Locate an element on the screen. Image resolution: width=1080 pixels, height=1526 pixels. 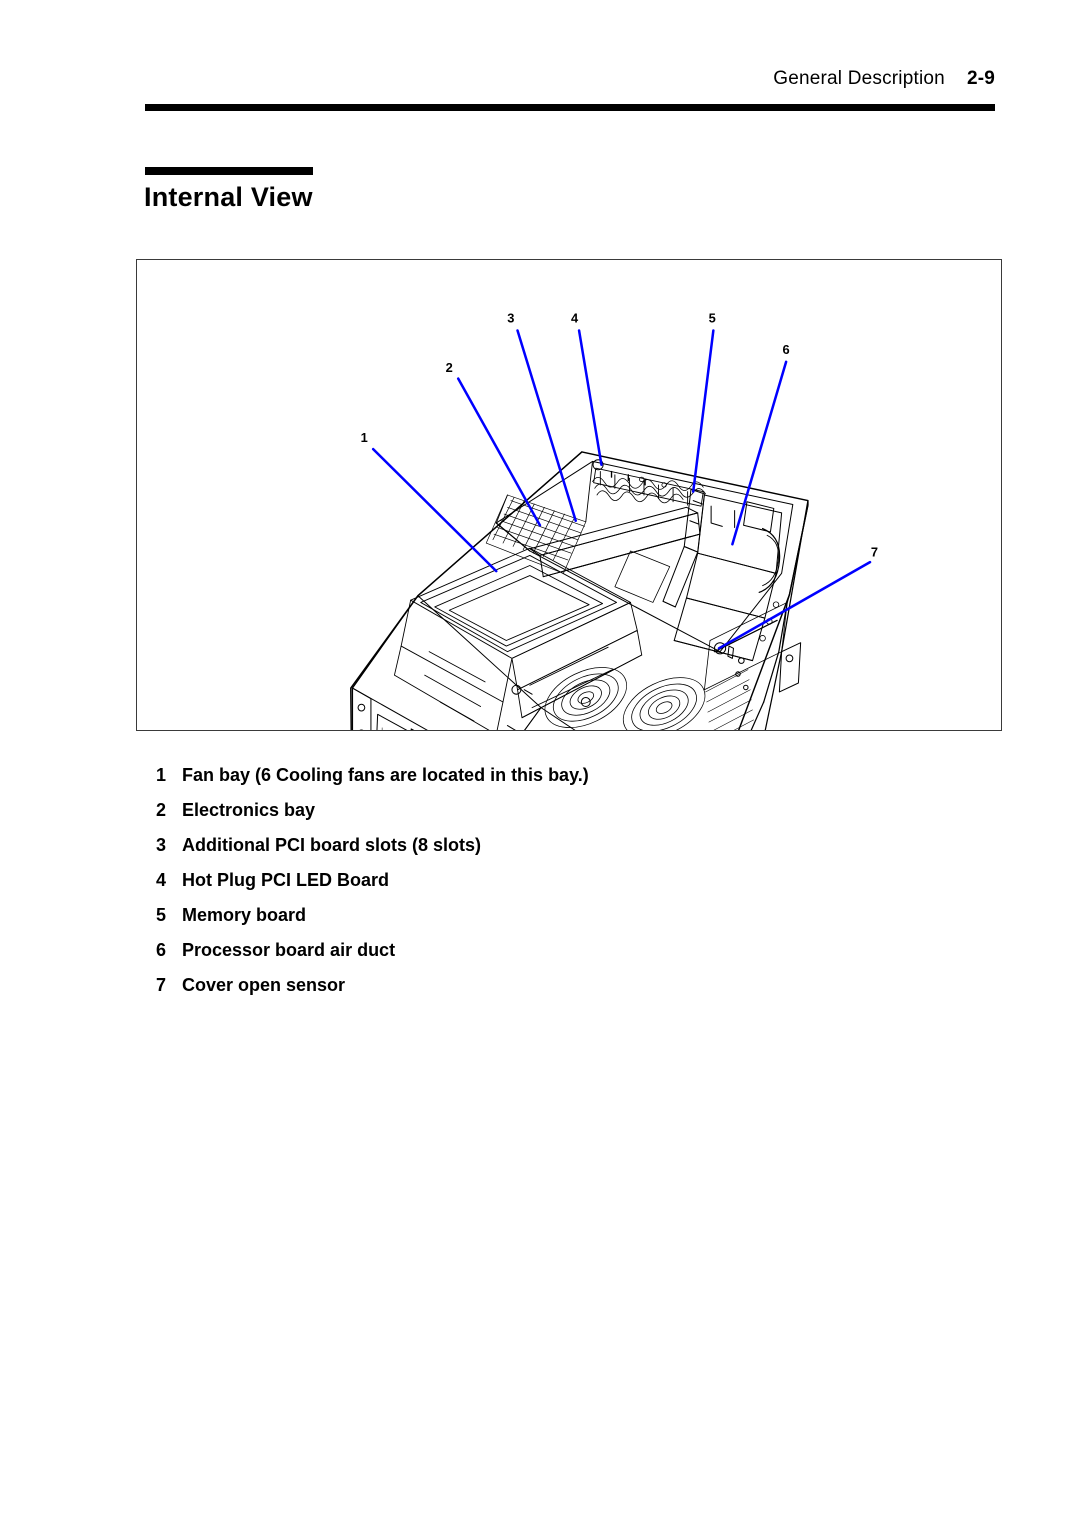
callout-number-4: 4 is located at coordinates (575, 318).